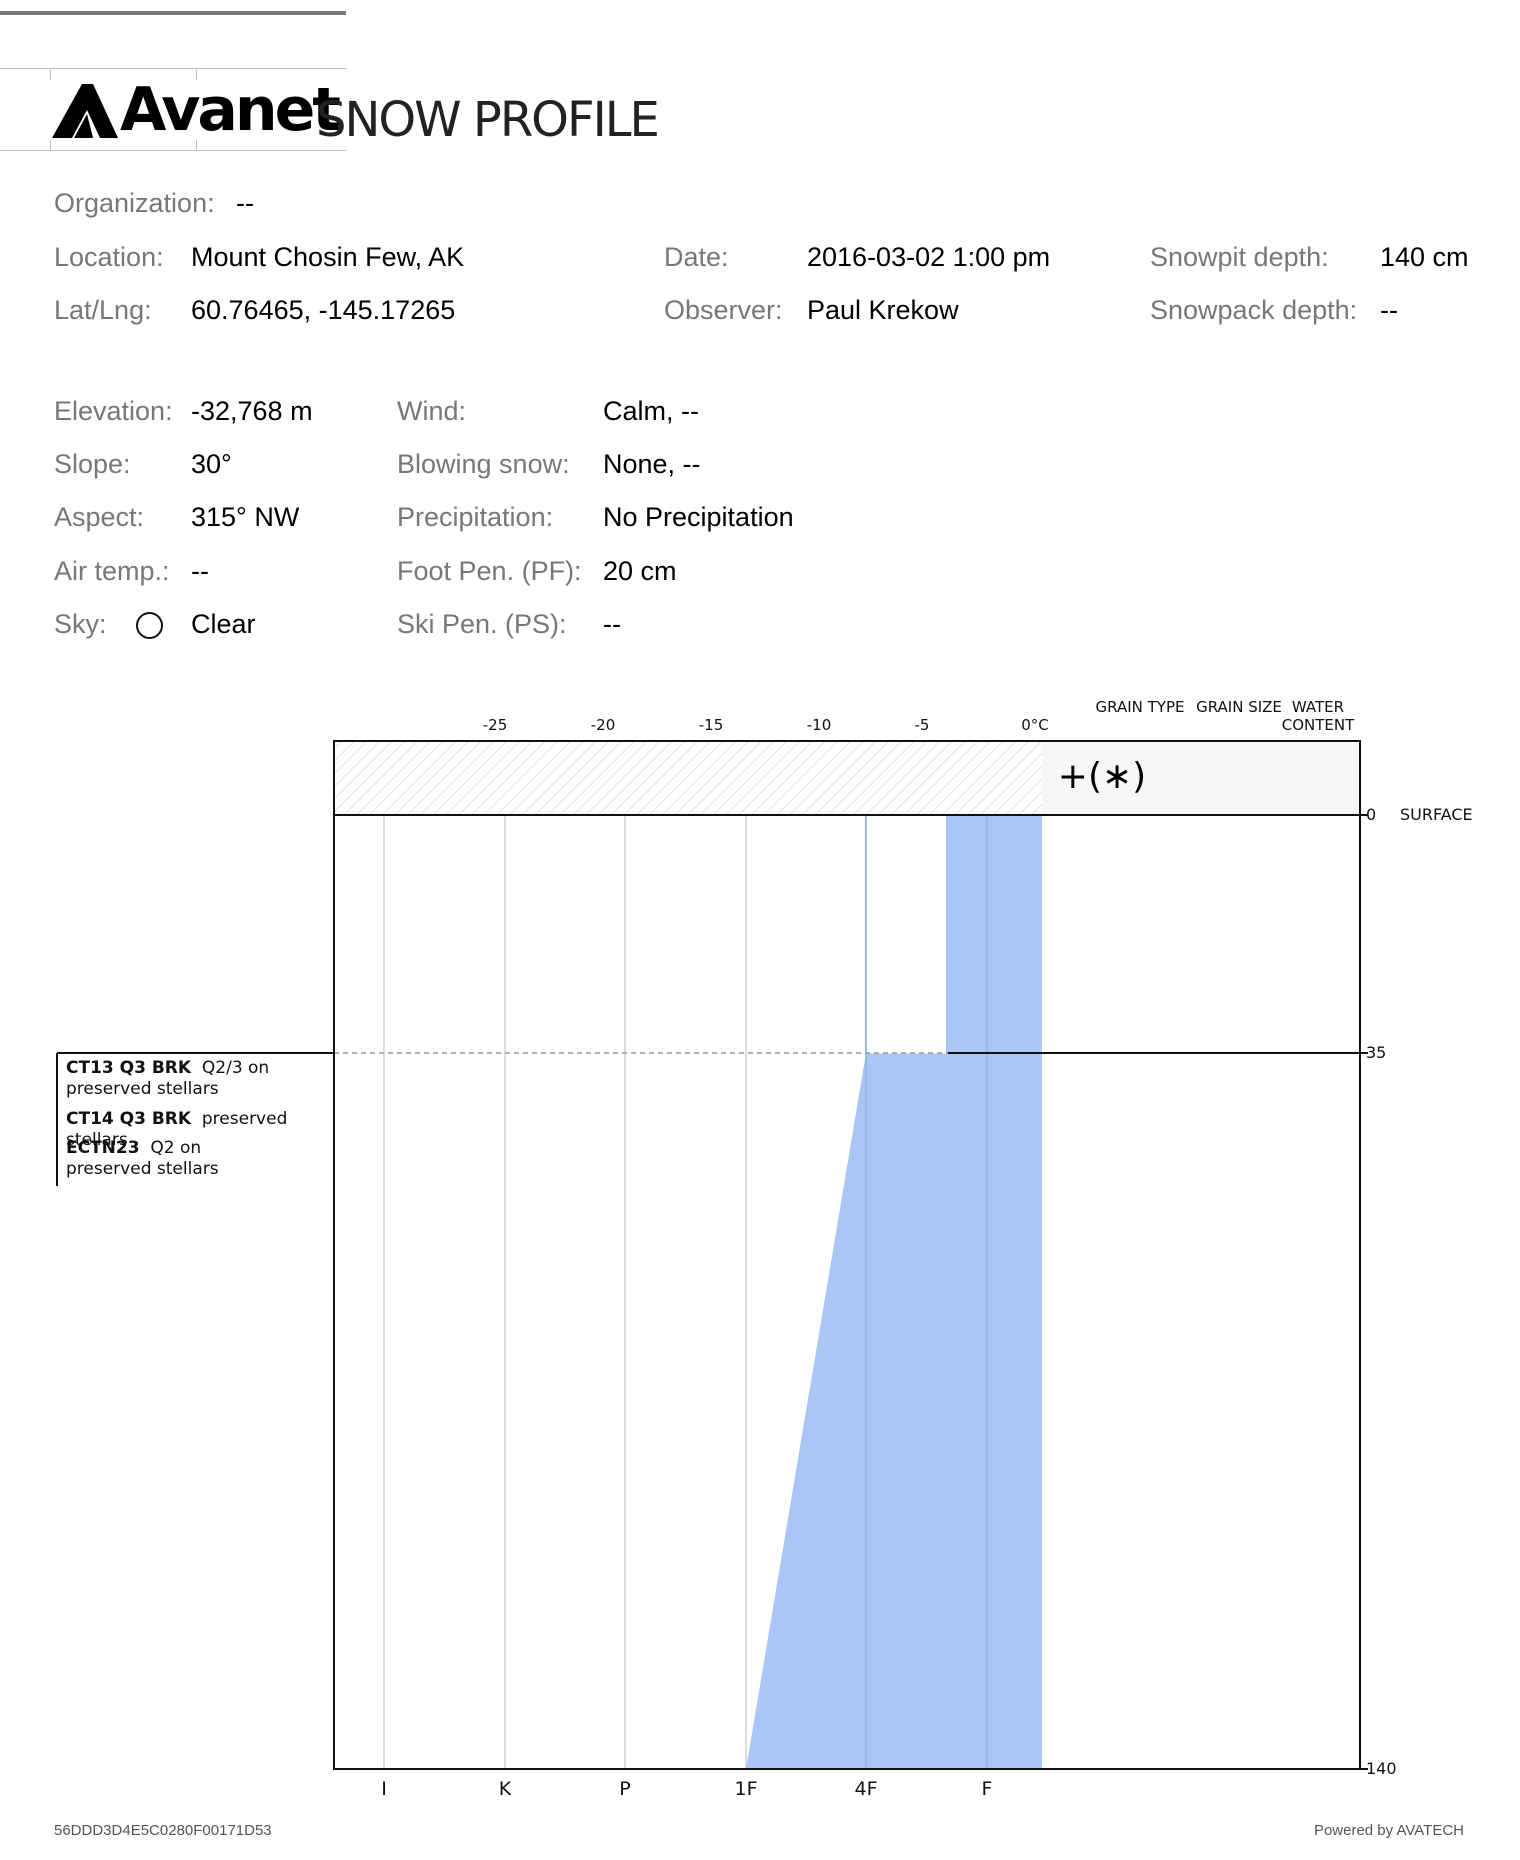  Describe the element at coordinates (163, 1830) in the screenshot. I see `profile-id: 56DDD3D4E5C0280F00171D53` at that location.